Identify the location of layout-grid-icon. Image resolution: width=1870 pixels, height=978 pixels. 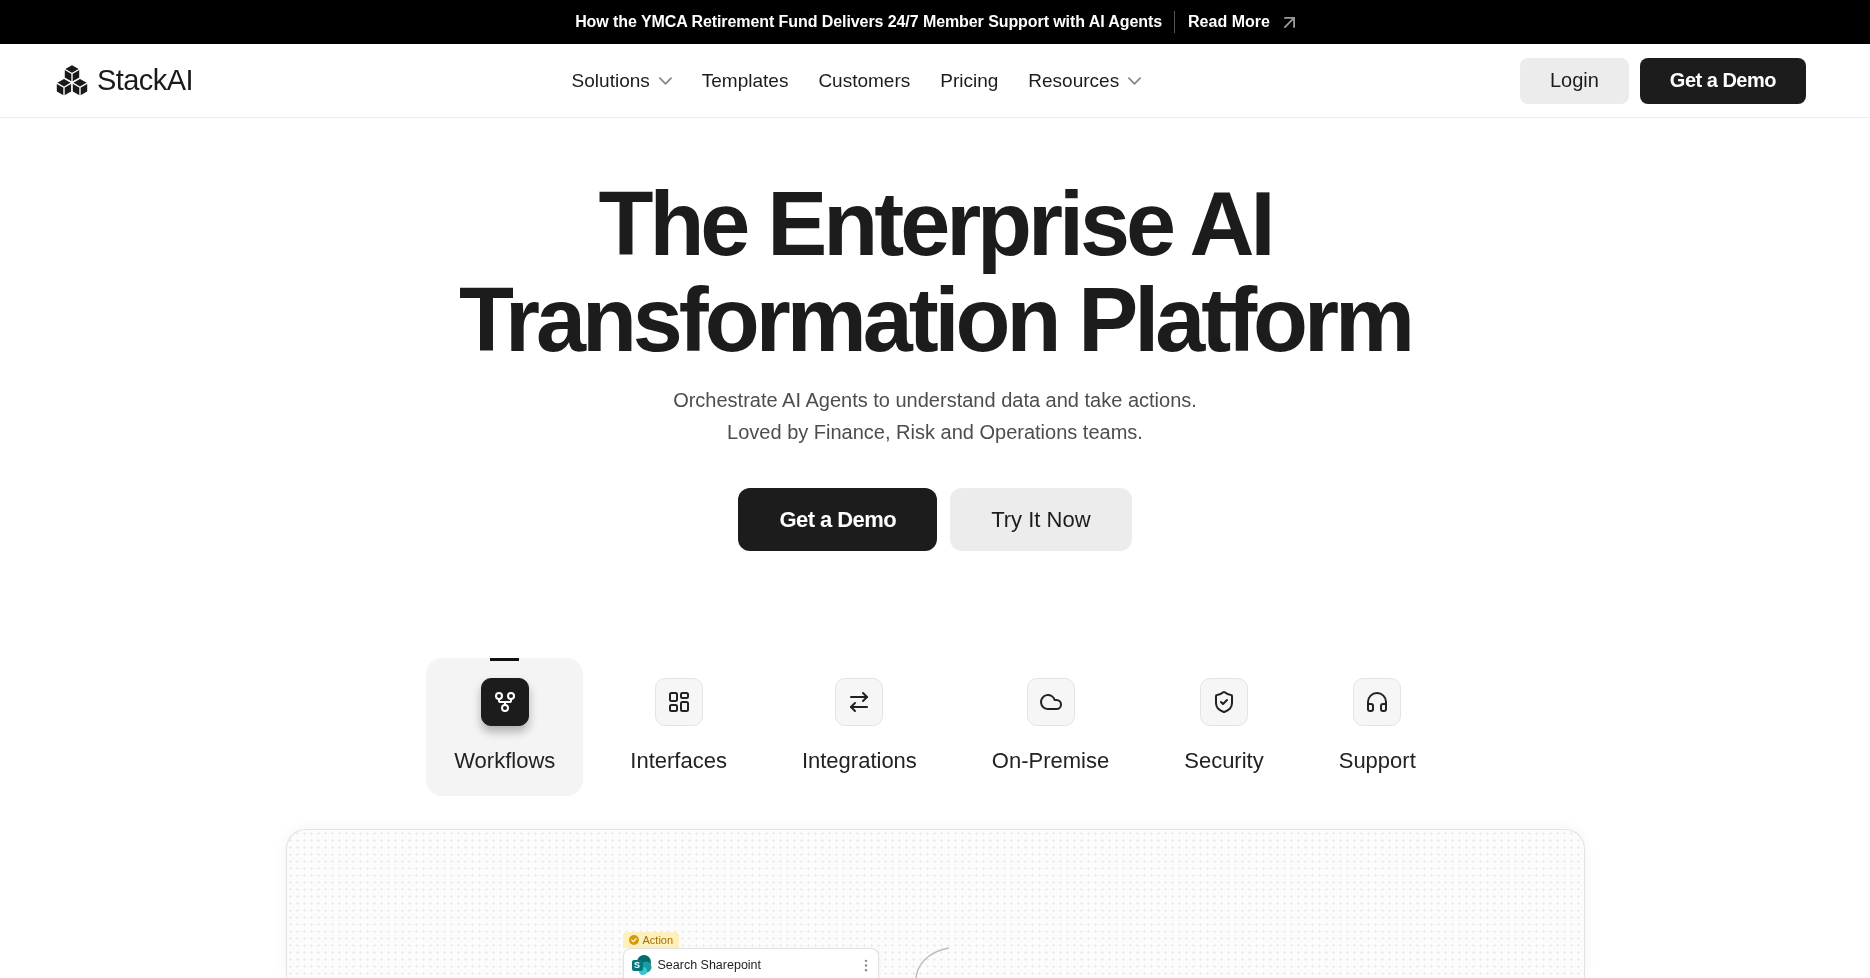
(678, 702).